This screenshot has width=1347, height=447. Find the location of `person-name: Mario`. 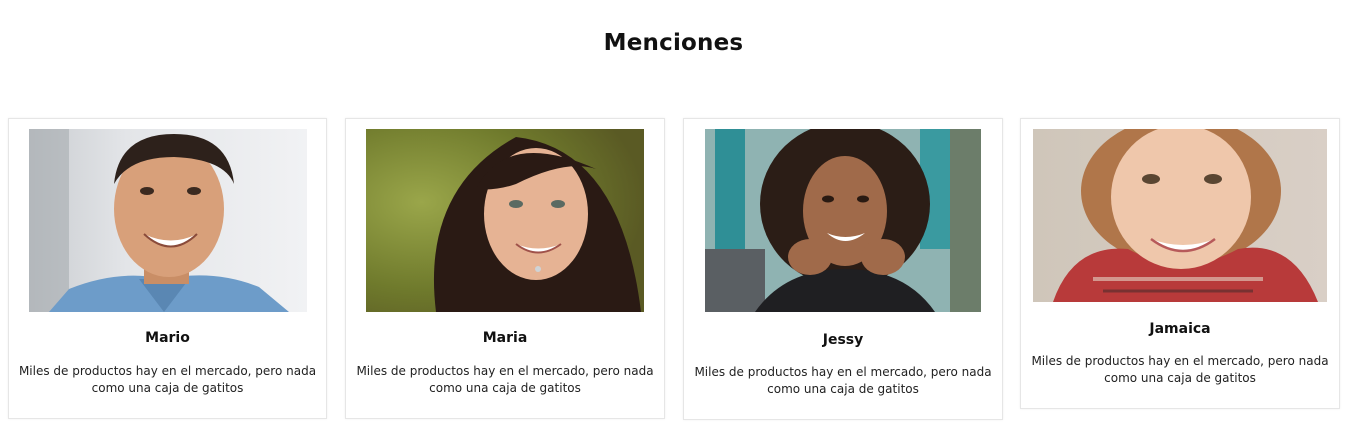

person-name: Mario is located at coordinates (167, 338).